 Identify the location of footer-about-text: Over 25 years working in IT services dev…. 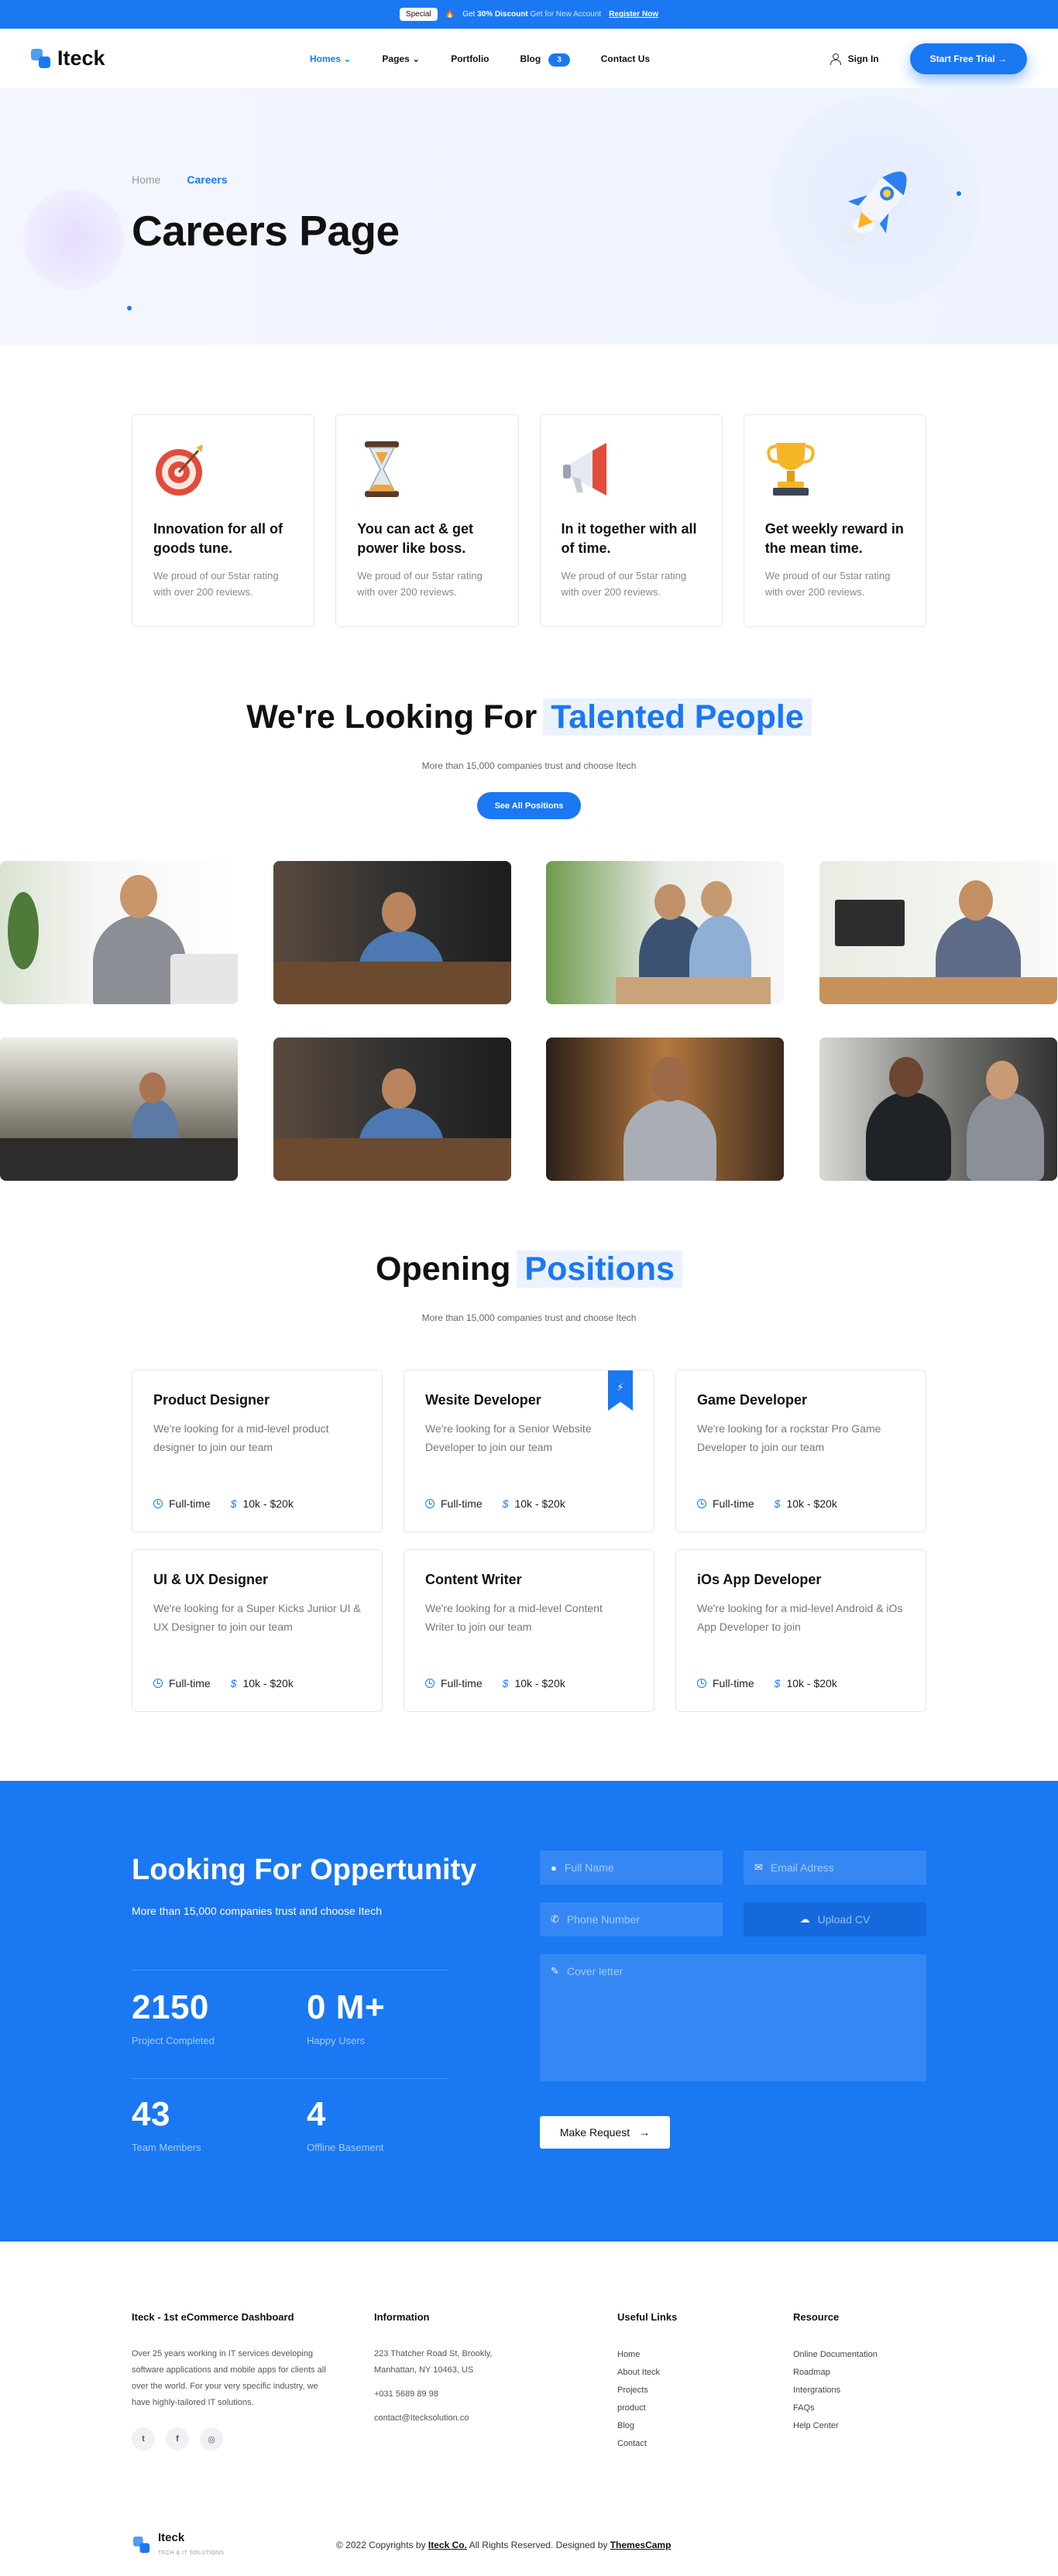
(229, 2378).